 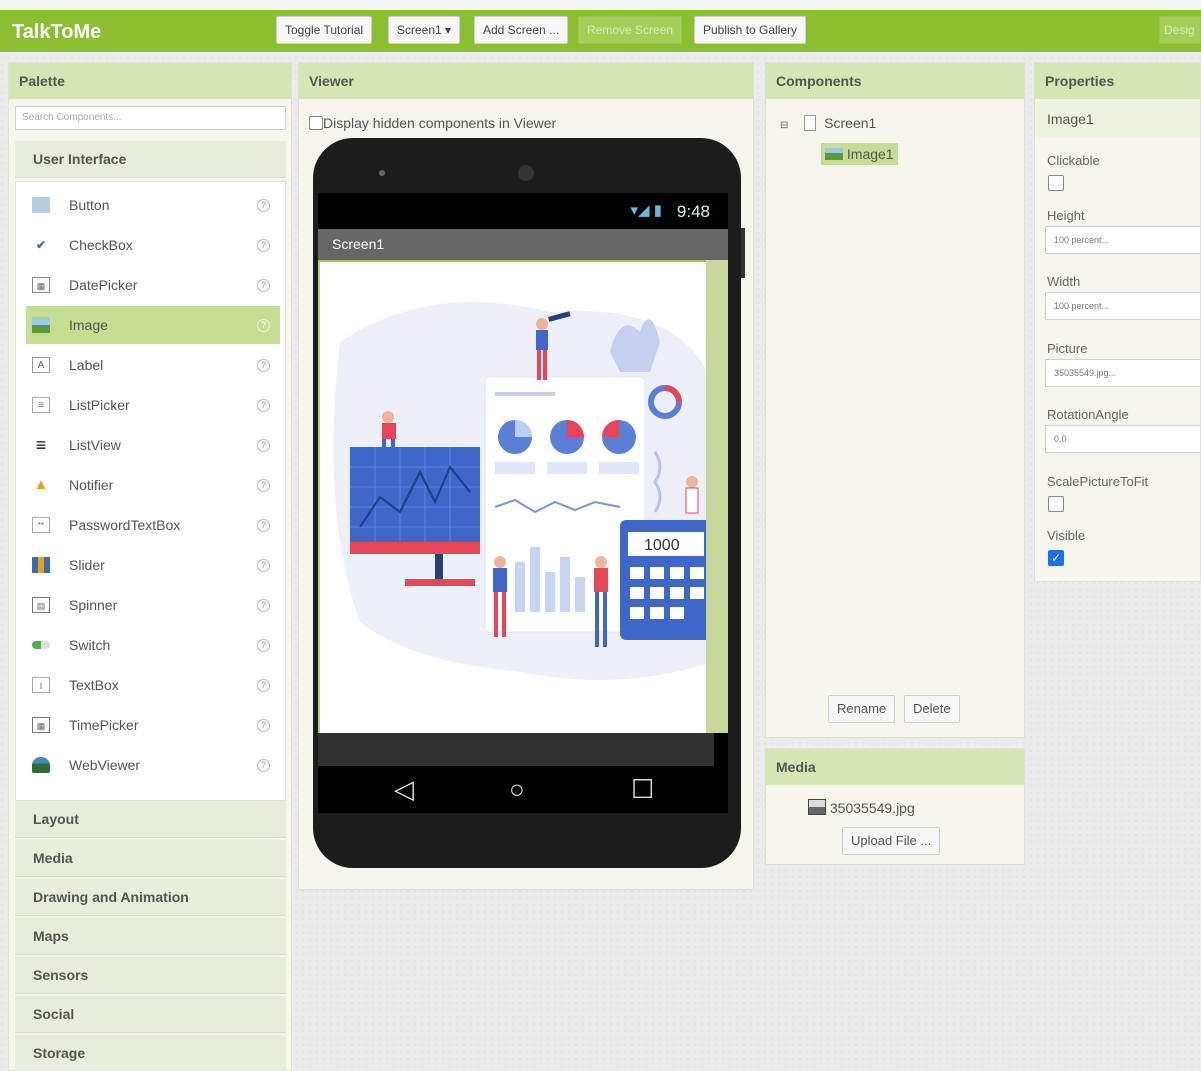 What do you see at coordinates (523, 244) in the screenshot?
I see `screen-title-bar: Screen1` at bounding box center [523, 244].